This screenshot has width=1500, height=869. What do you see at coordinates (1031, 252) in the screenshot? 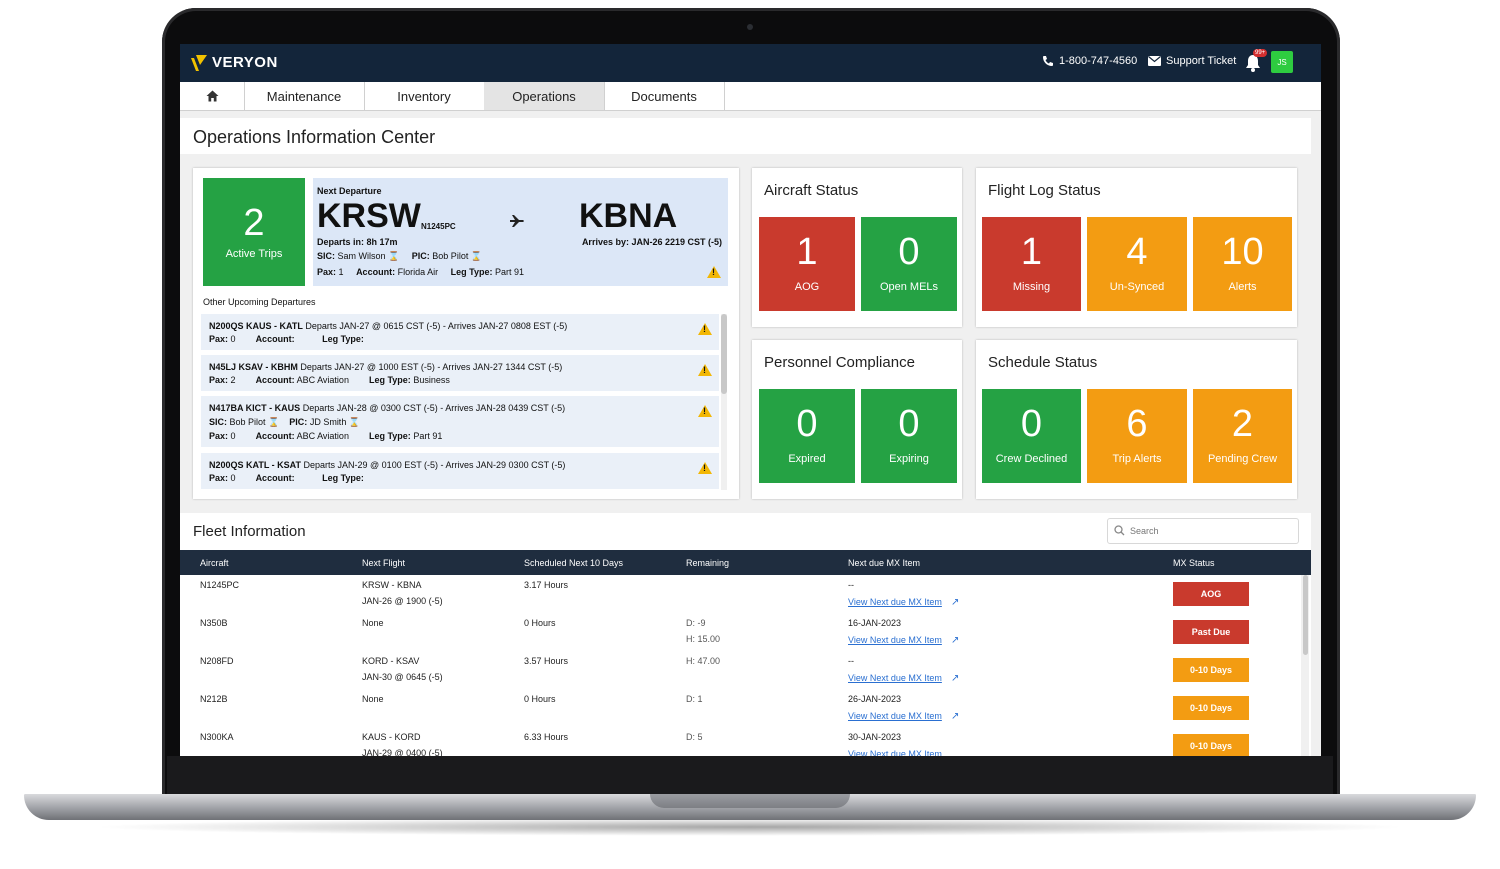
I see `tile-value: 1` at bounding box center [1031, 252].